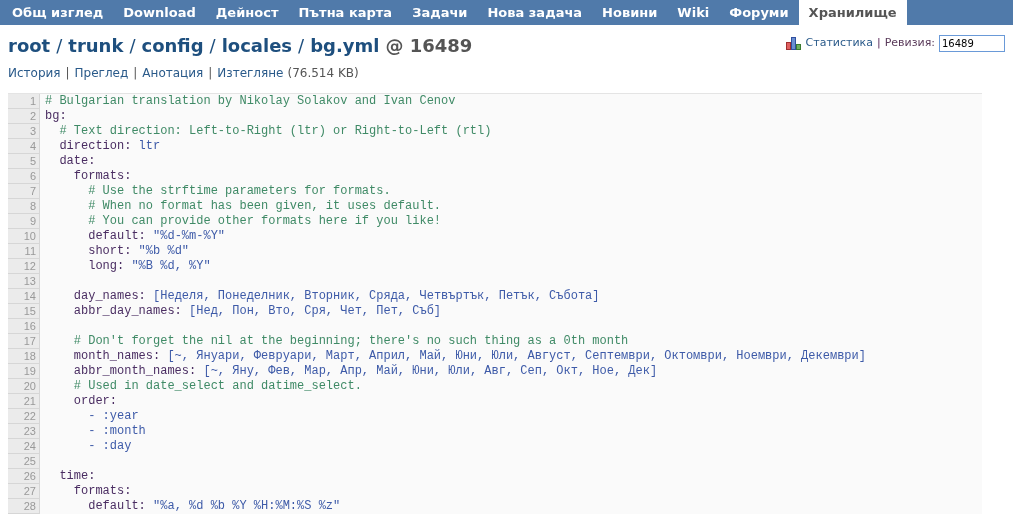  I want to click on menu-tab: Дейност, so click(247, 12).